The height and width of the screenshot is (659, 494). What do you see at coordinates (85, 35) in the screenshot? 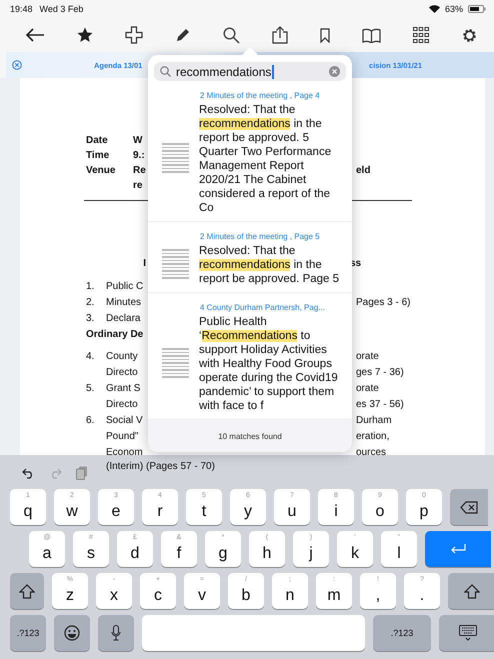
I see `star-icon` at bounding box center [85, 35].